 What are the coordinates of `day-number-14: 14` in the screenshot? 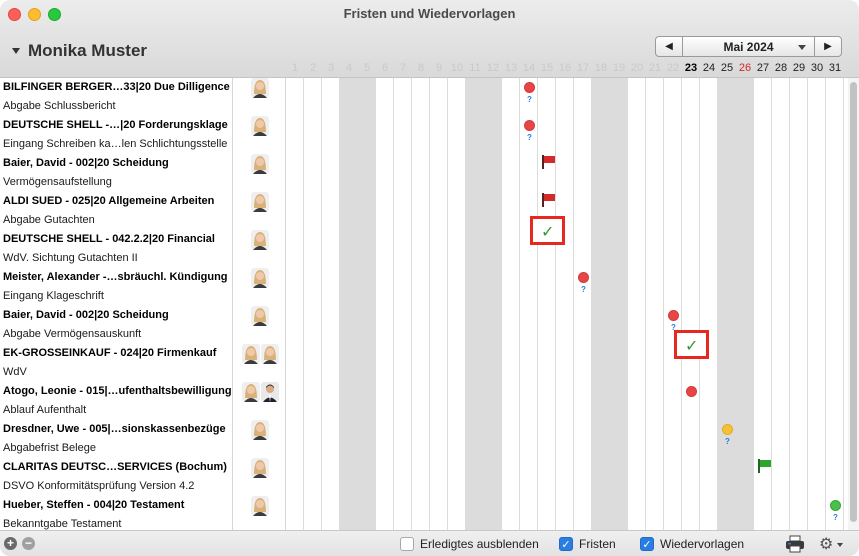 It's located at (529, 68).